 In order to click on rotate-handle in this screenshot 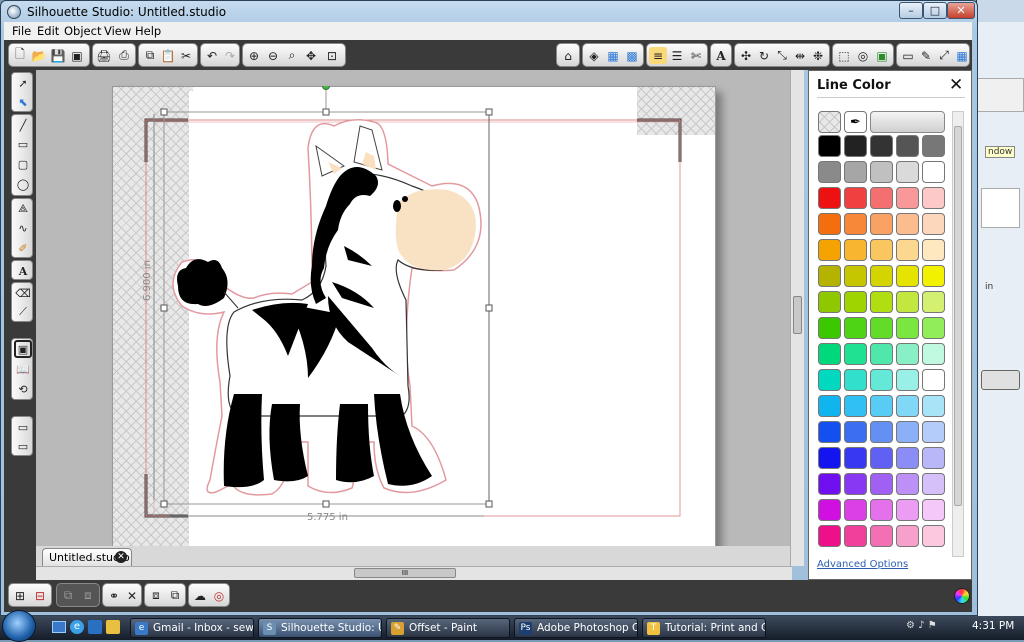, I will do `click(326, 88)`.